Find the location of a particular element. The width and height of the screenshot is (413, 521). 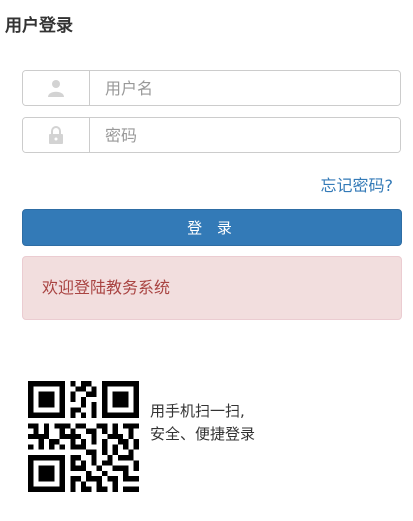

login-button: 登 录 is located at coordinates (212, 227).